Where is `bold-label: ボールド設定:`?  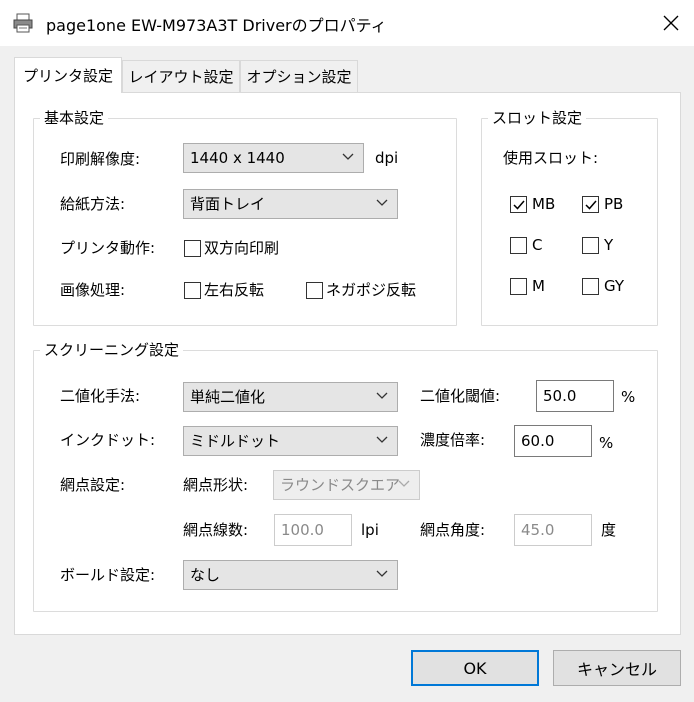
bold-label: ボールド設定: is located at coordinates (108, 575).